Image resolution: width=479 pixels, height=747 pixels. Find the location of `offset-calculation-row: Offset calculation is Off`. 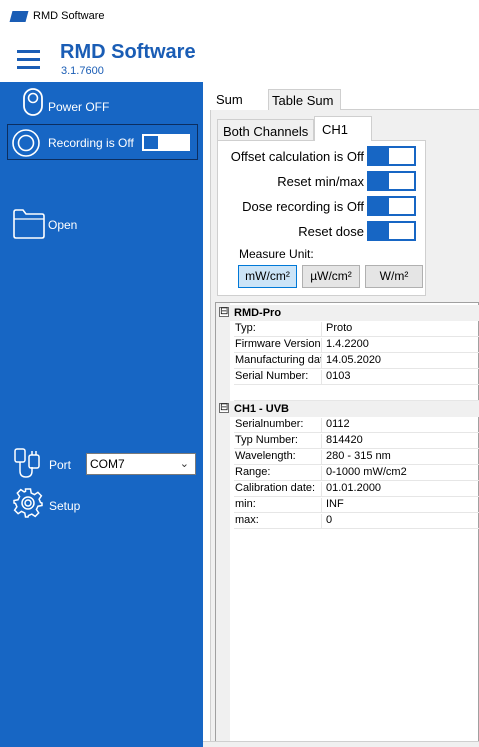

offset-calculation-row: Offset calculation is Off is located at coordinates (322, 156).